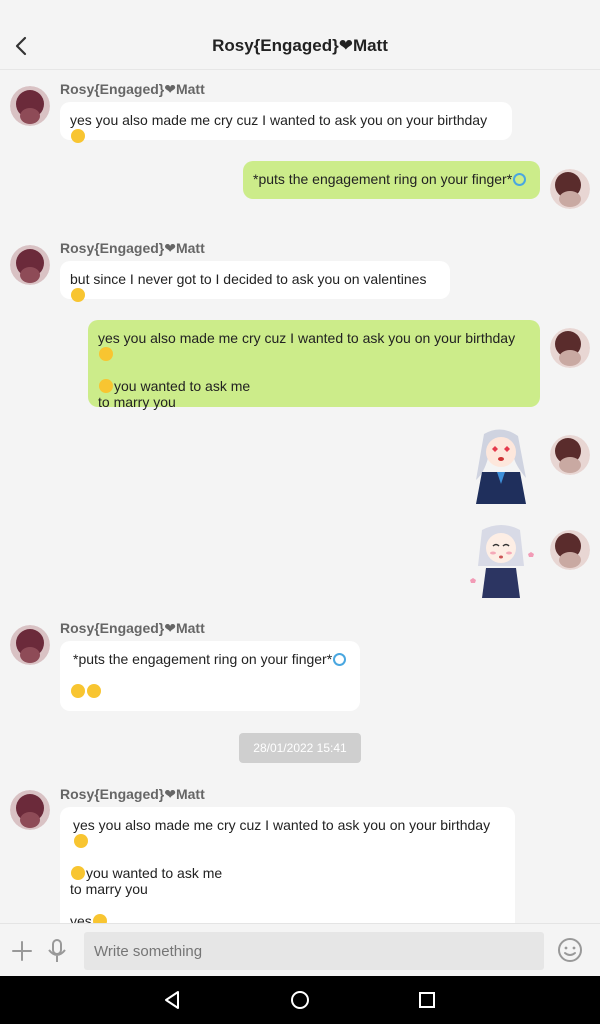 The width and height of the screenshot is (600, 1024). What do you see at coordinates (427, 1000) in the screenshot?
I see `recents-square-icon` at bounding box center [427, 1000].